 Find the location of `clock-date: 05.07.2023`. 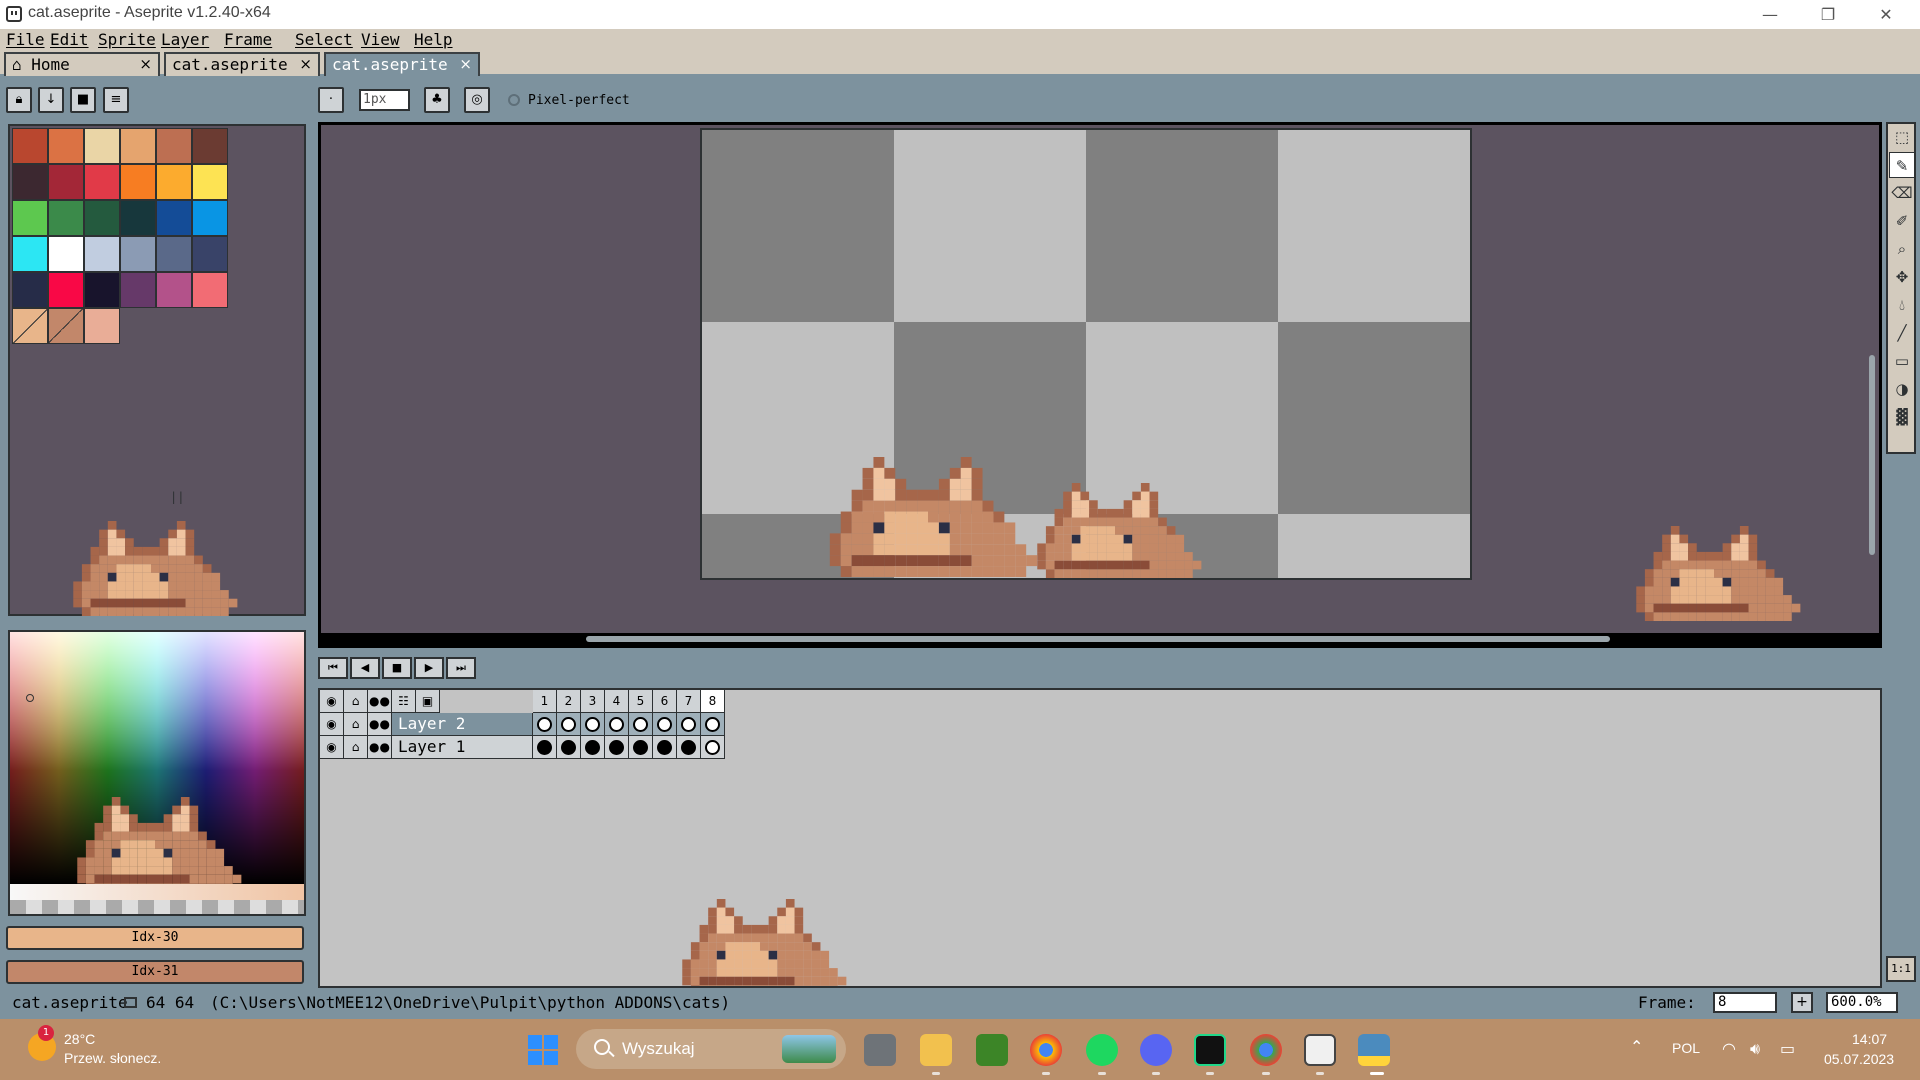

clock-date: 05.07.2023 is located at coordinates (1859, 1059).